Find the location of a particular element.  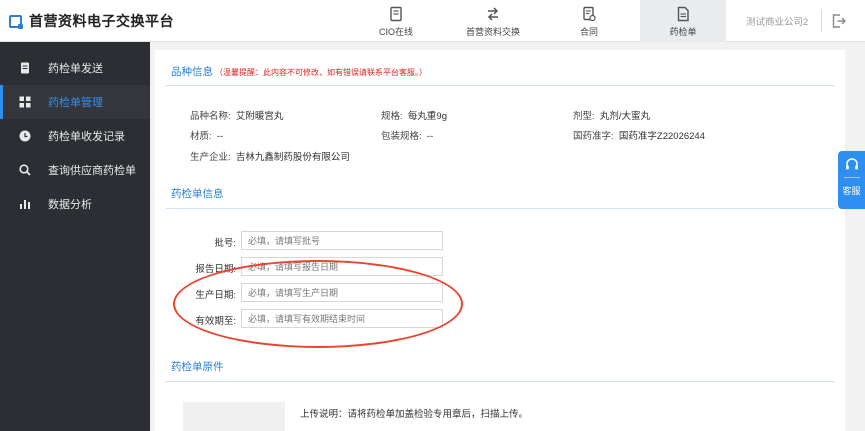

report-date-label: 报告日期: is located at coordinates (215, 269).